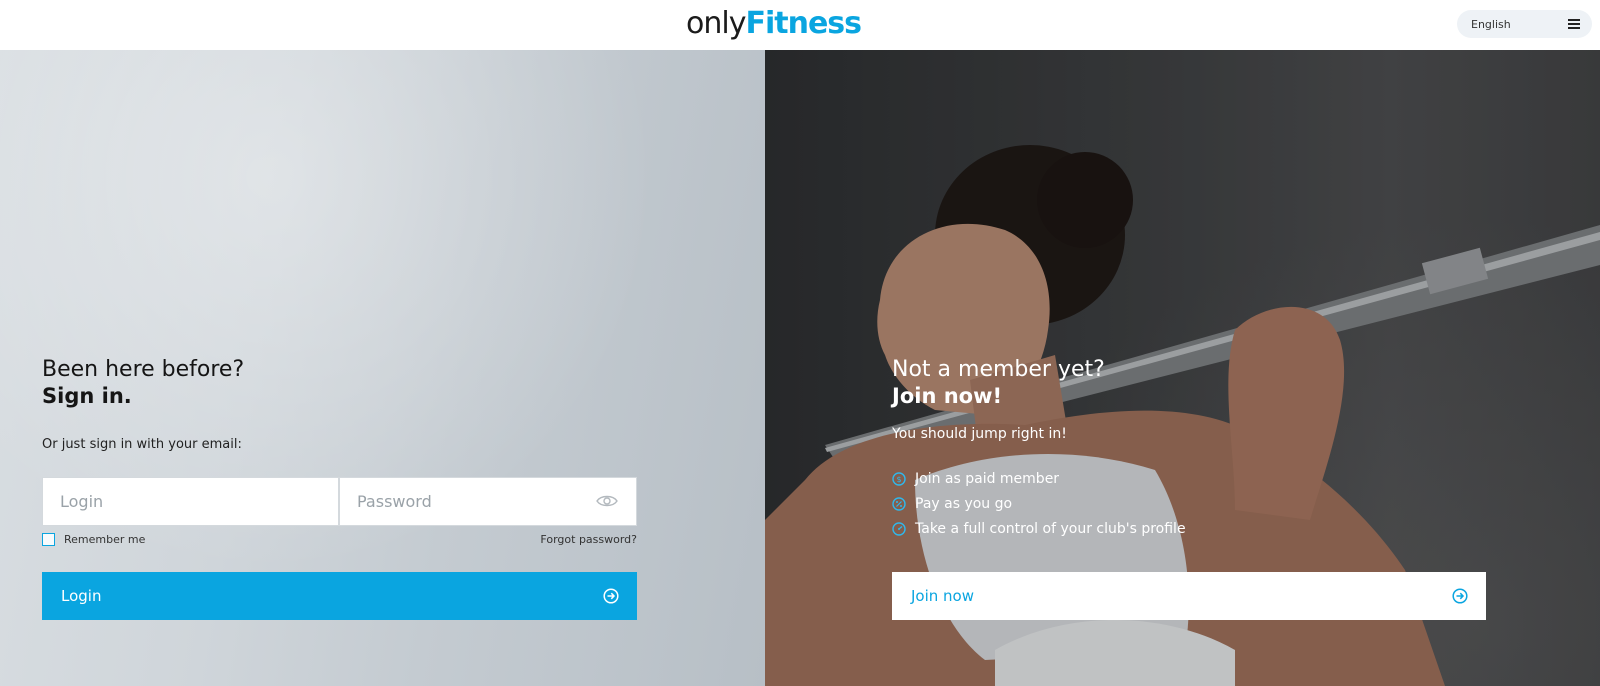 Image resolution: width=1600 pixels, height=686 pixels. I want to click on join-title-strong: Join now!, so click(947, 396).